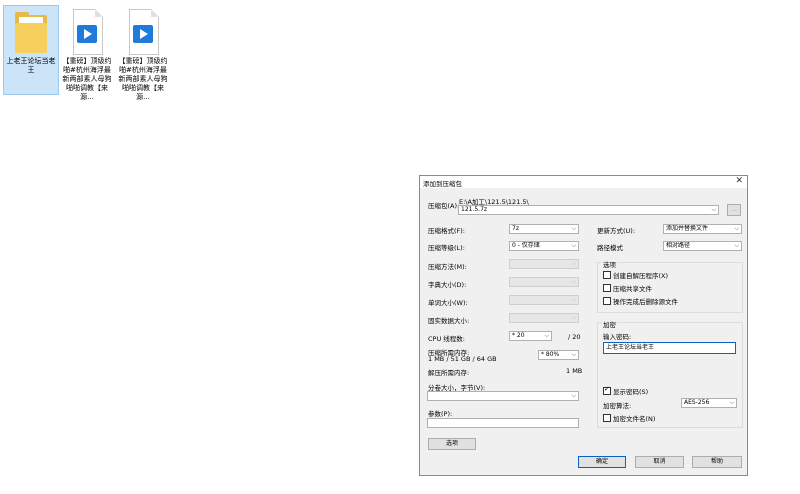  I want to click on delete-after-checkbox: 操作完成后删除源文件, so click(640, 301).